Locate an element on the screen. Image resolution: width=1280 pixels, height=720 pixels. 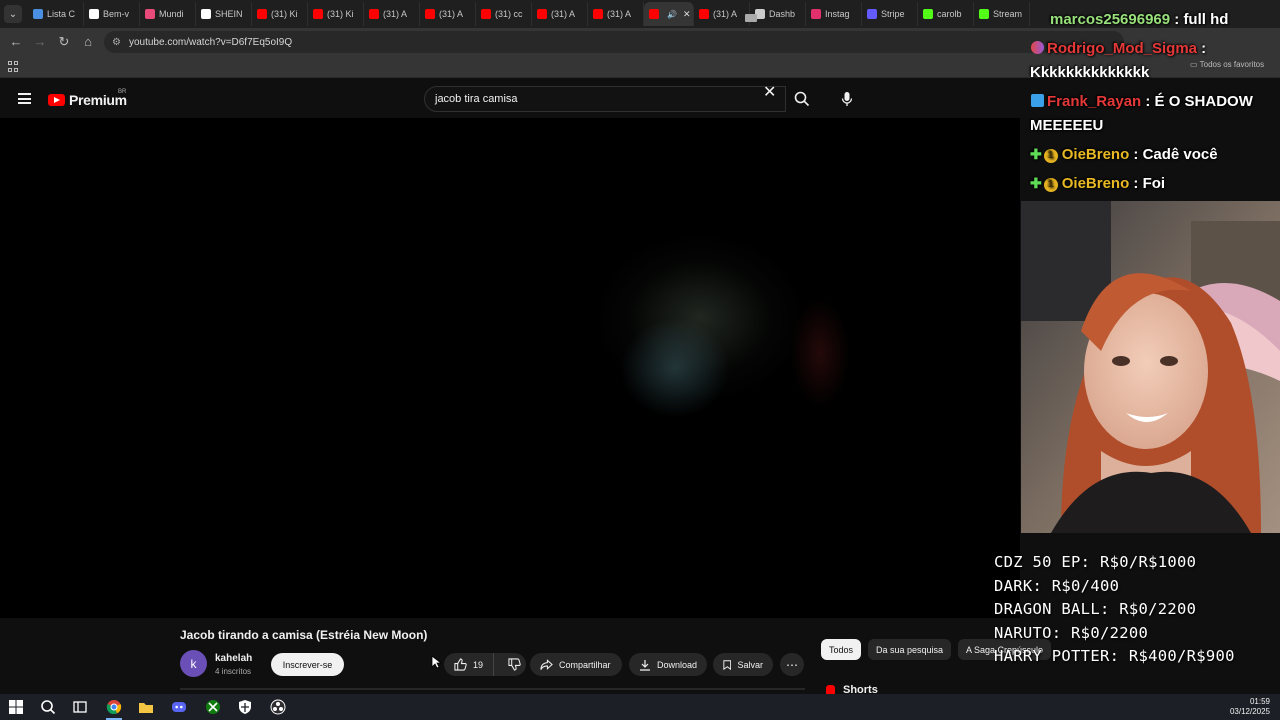
chat-username: Frank_Rayan is located at coordinates (1094, 101).